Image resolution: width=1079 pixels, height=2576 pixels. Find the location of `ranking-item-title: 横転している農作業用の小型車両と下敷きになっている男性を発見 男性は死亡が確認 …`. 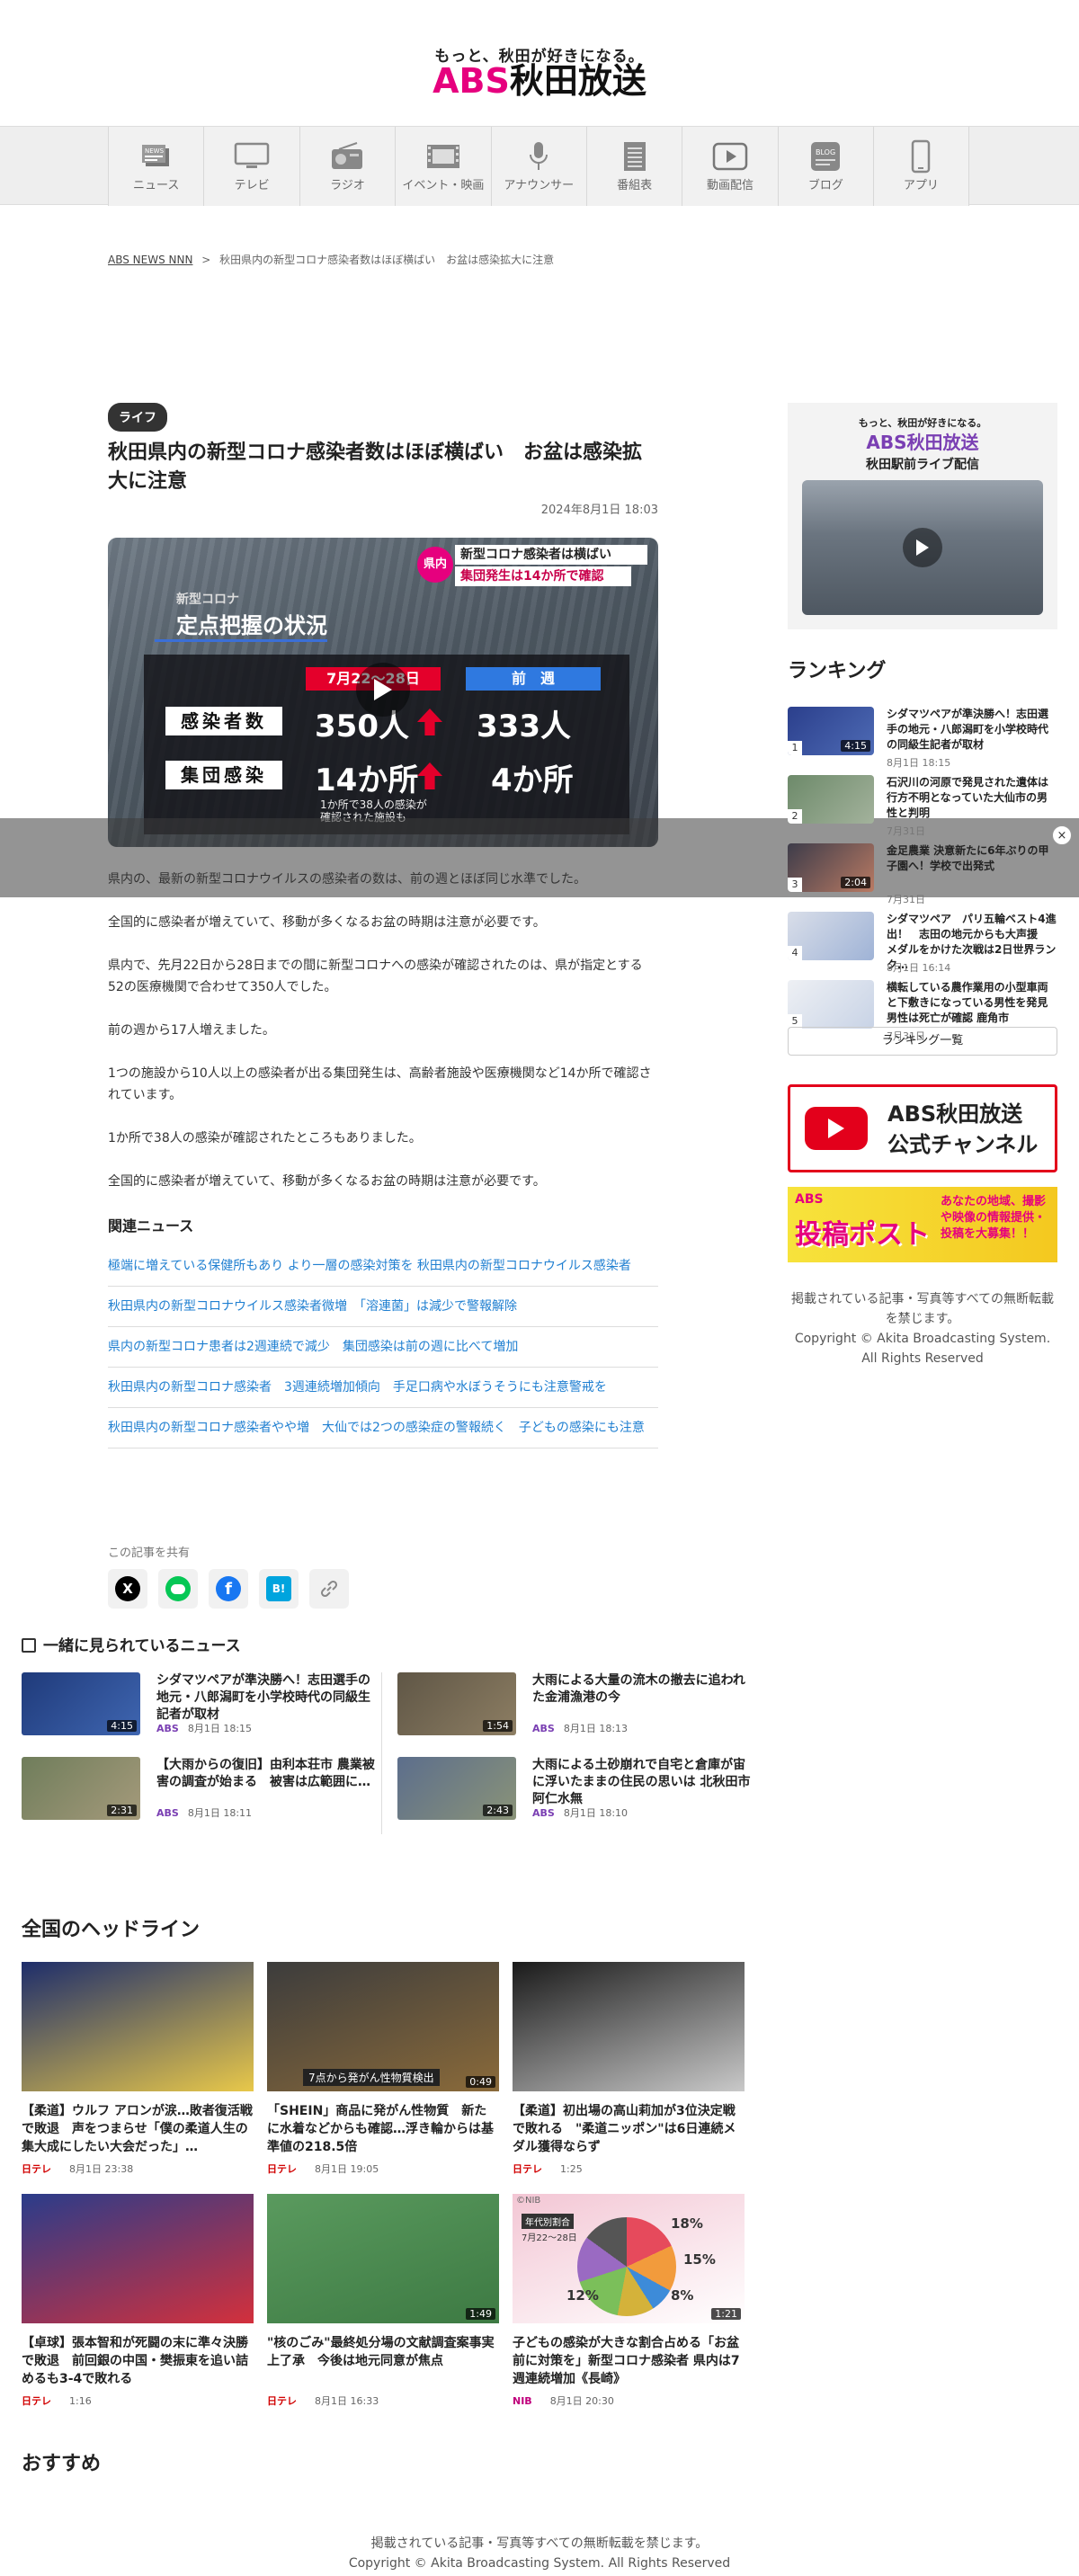

ranking-item-title: 横転している農作業用の小型車両と下敷きになっている男性を発見 男性は死亡が確認 … is located at coordinates (973, 1003).